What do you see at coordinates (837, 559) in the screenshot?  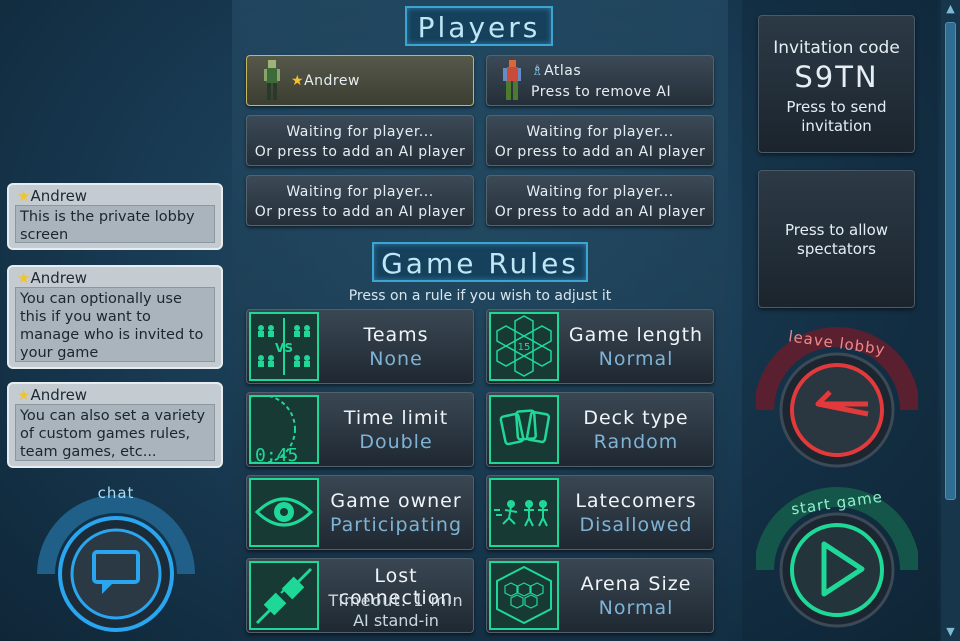 I see `start-game-button: start game` at bounding box center [837, 559].